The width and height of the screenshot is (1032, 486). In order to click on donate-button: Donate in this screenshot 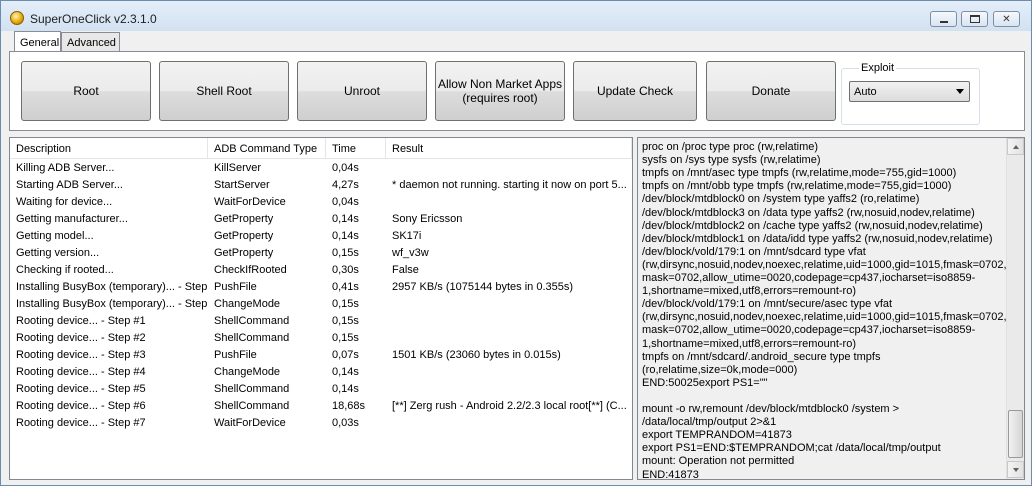, I will do `click(771, 91)`.